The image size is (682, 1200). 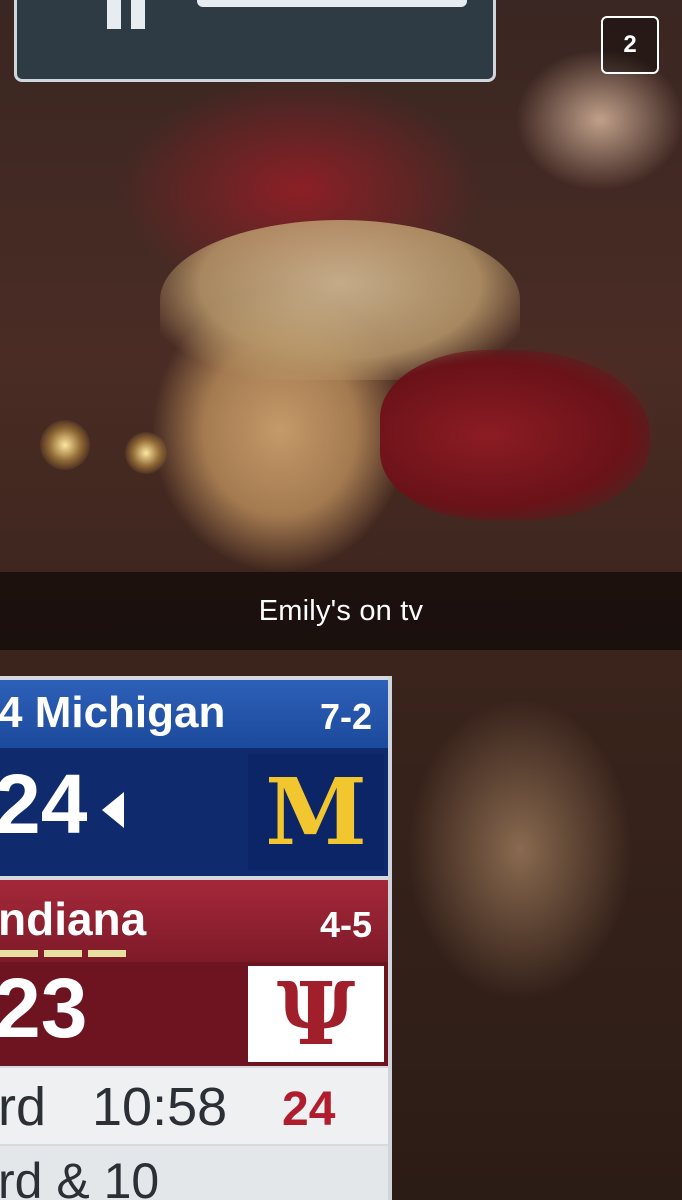 I want to click on team2-score-row: 23 Ψ, so click(x=194, y=1014).